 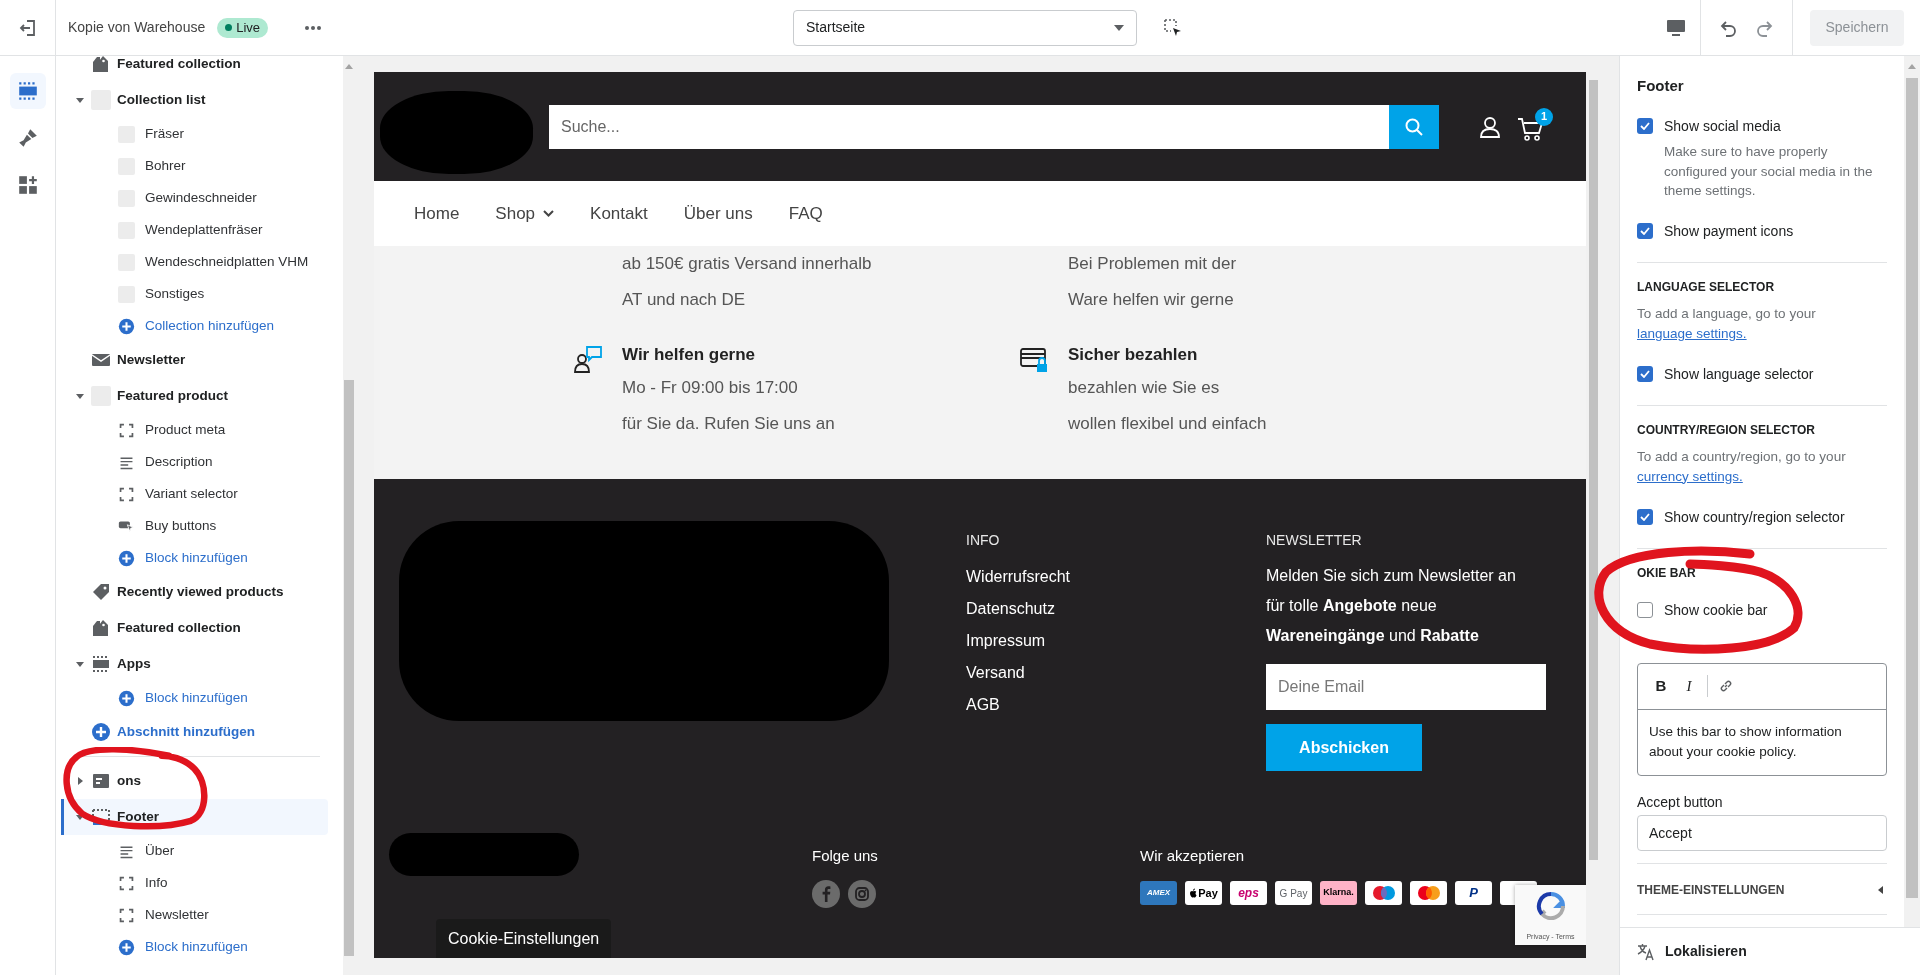 I want to click on collapsible-section: THEME-EINSTELLUNGEN, so click(x=1762, y=889).